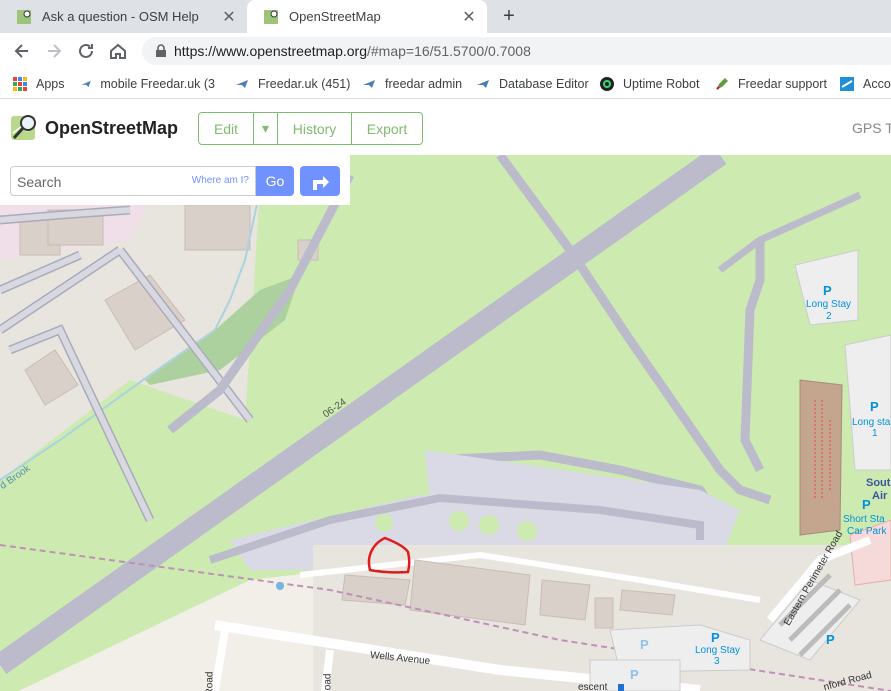 The image size is (891, 691). I want to click on short-stay-label: Short Sta, so click(864, 519).